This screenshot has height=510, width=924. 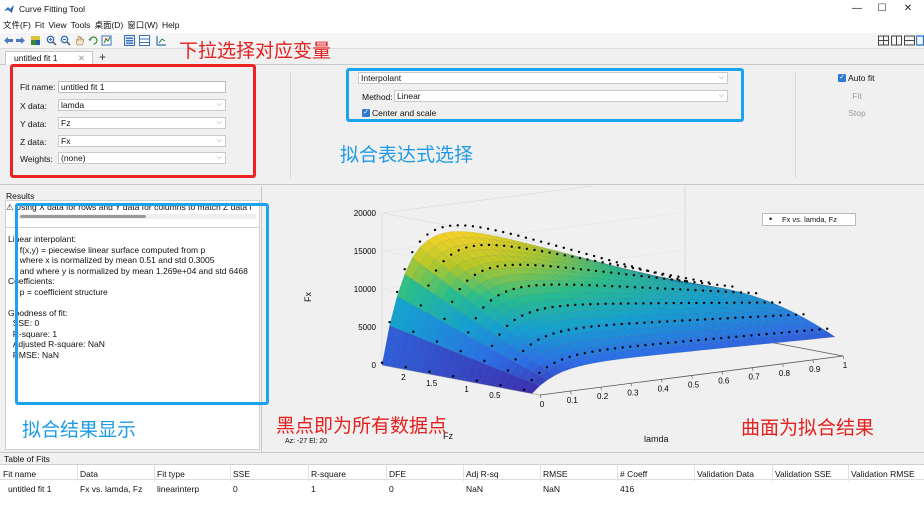 I want to click on fit-button: Fit, so click(x=857, y=96).